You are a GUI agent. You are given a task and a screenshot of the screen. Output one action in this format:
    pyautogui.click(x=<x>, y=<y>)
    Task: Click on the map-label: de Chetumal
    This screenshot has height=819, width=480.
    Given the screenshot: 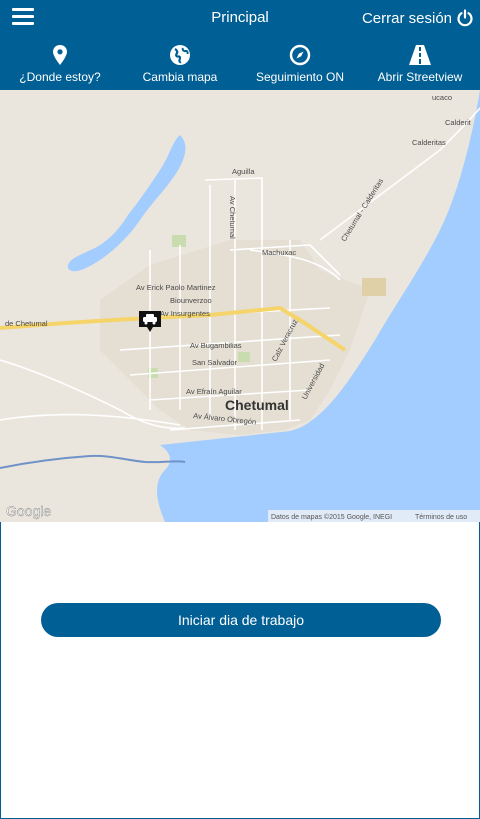 What is the action you would take?
    pyautogui.click(x=26, y=323)
    